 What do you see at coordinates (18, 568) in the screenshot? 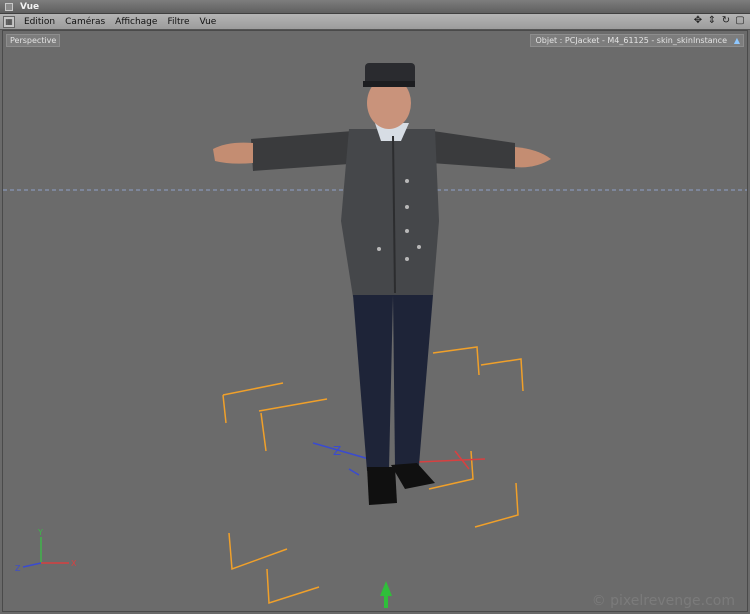
I see `axis-z-label: Z` at bounding box center [18, 568].